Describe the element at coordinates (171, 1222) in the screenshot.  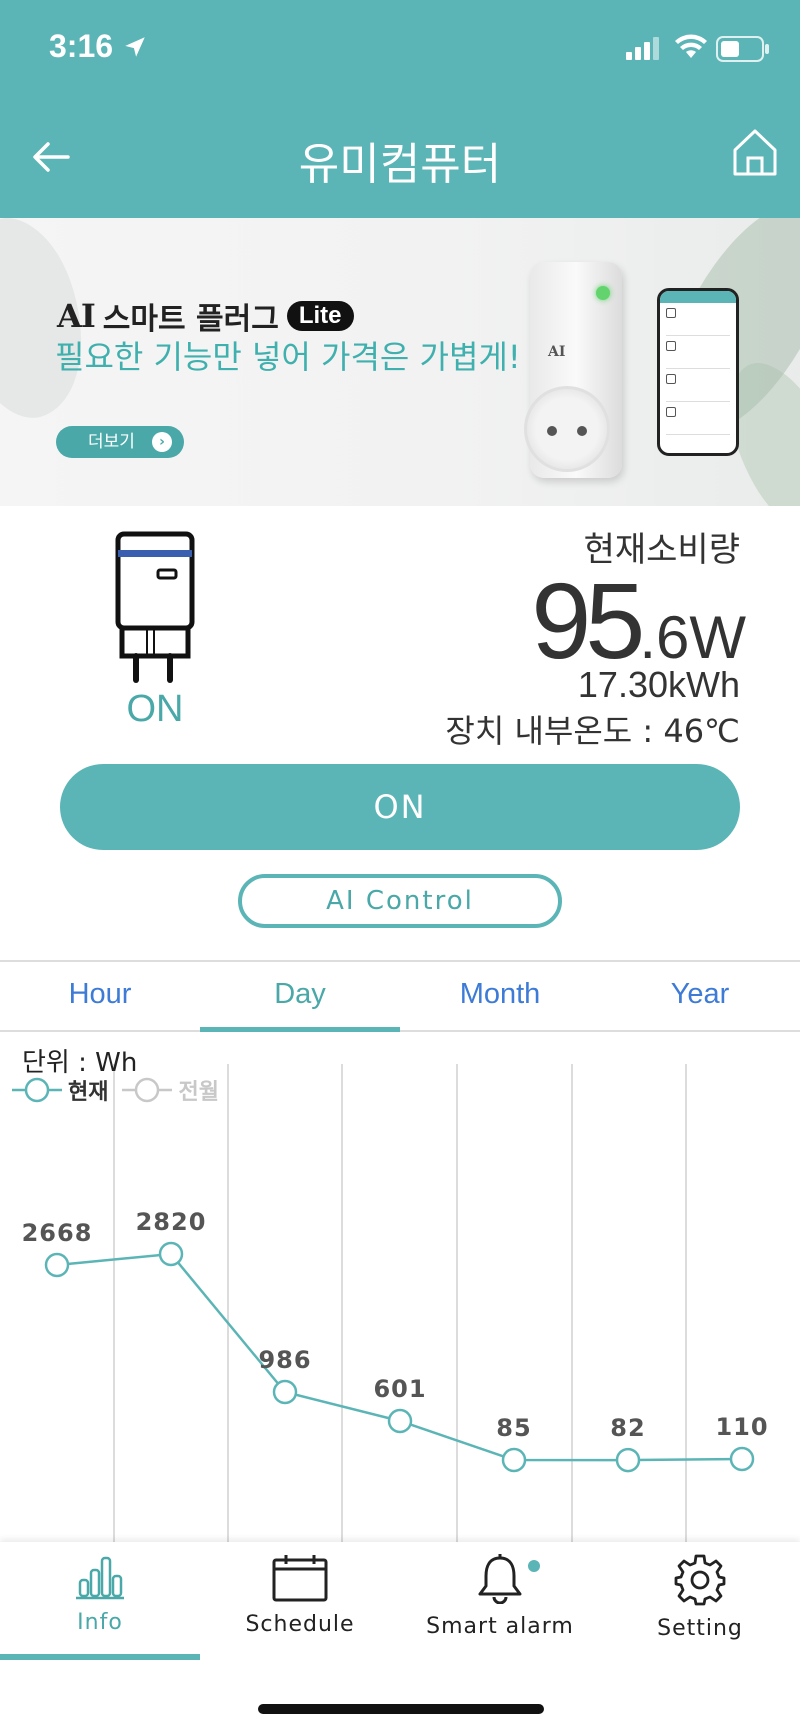
I see `data-label: 2820` at that location.